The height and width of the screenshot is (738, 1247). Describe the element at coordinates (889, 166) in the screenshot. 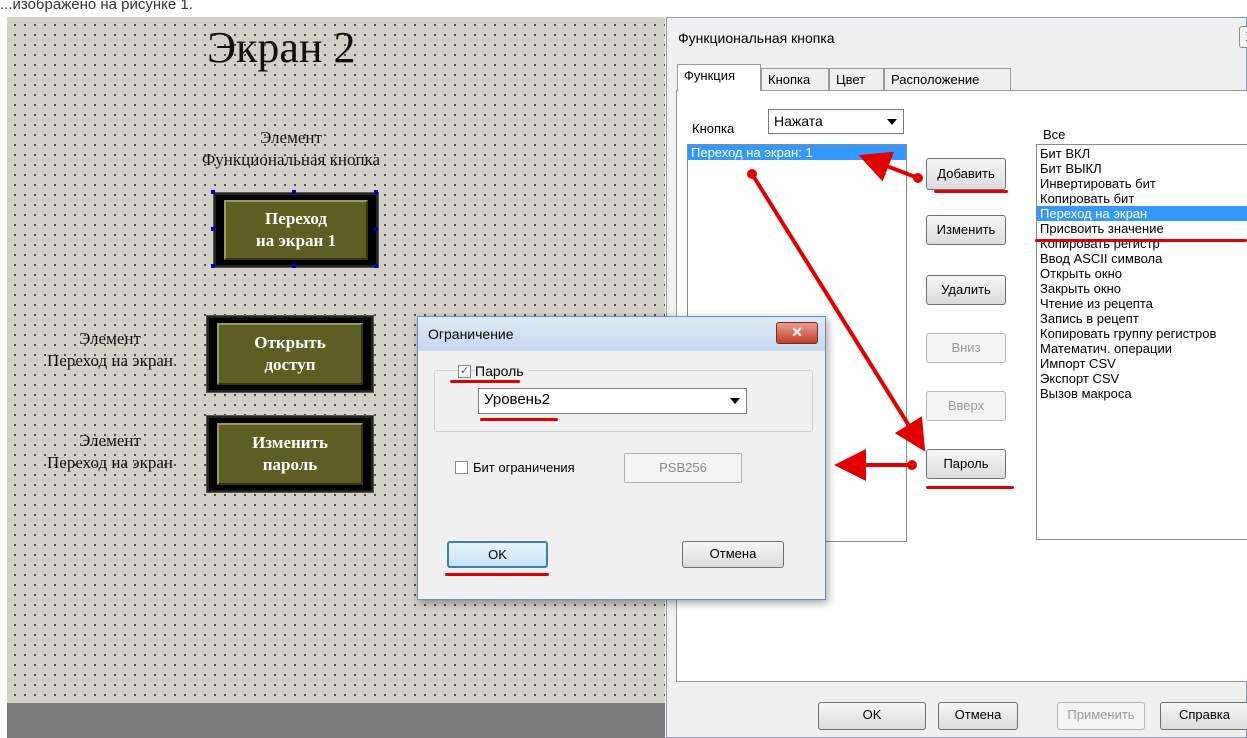

I see `arrow-add-to-list` at that location.